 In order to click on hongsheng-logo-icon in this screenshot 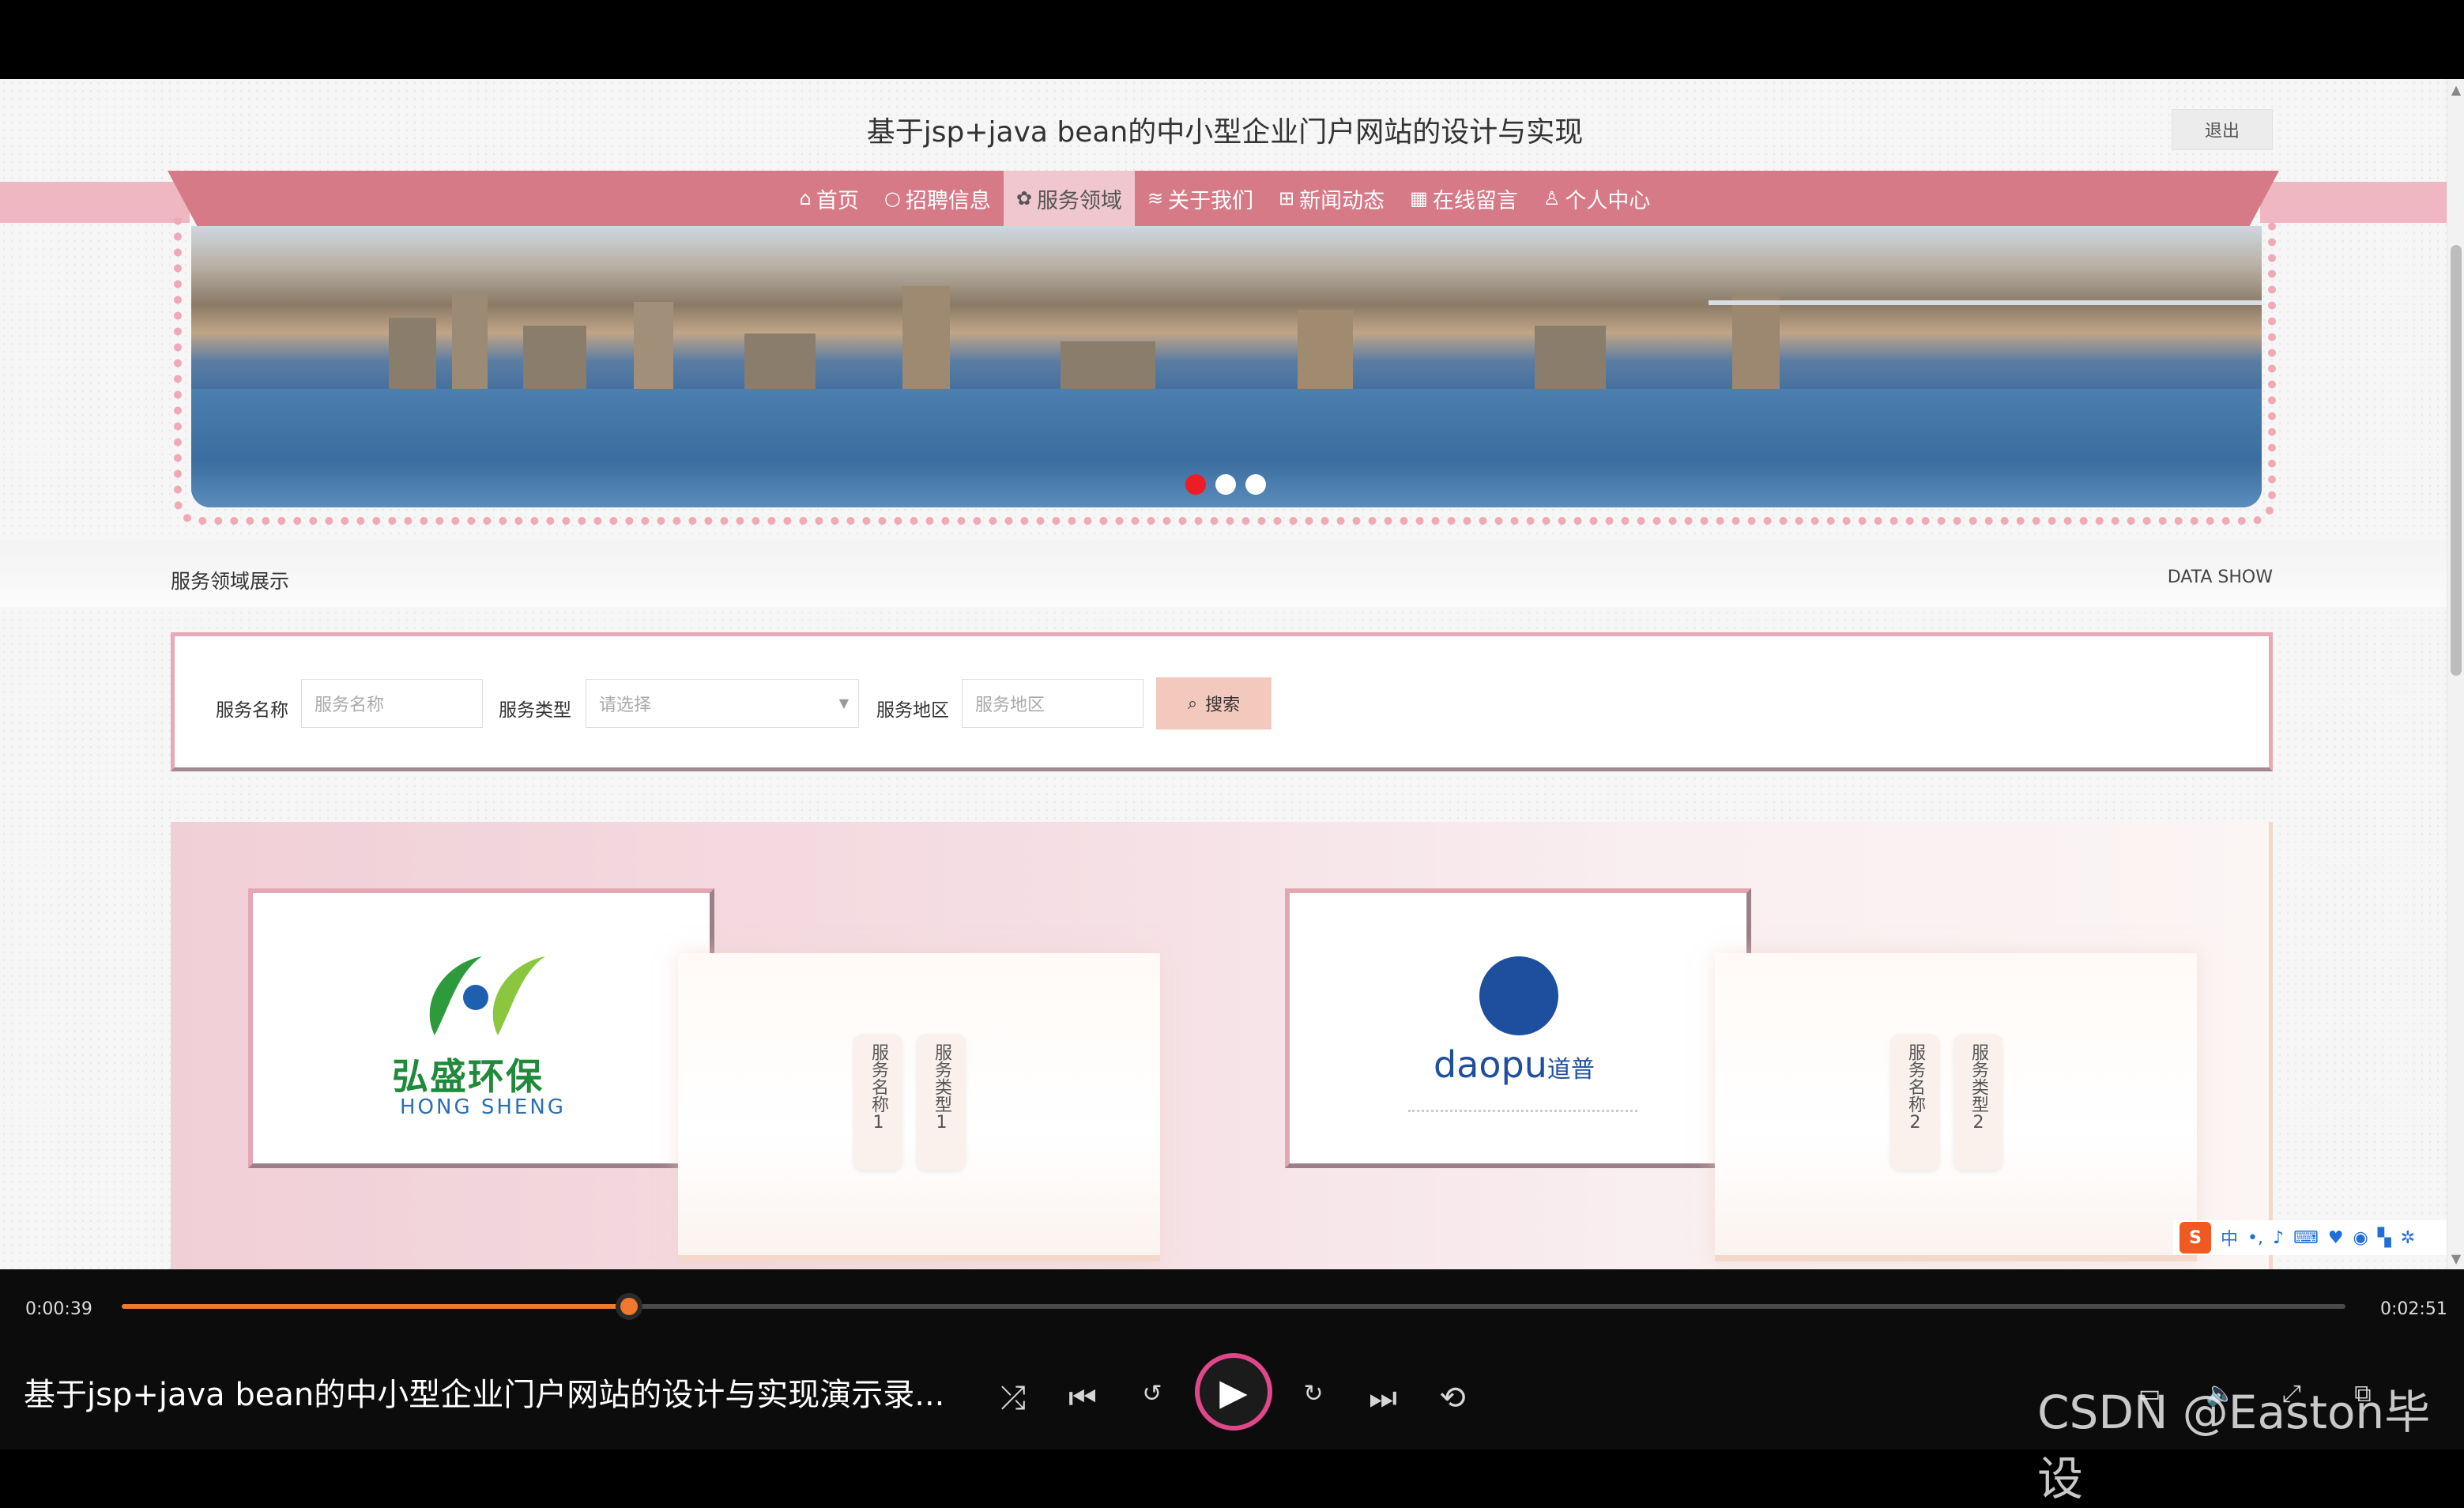, I will do `click(487, 995)`.